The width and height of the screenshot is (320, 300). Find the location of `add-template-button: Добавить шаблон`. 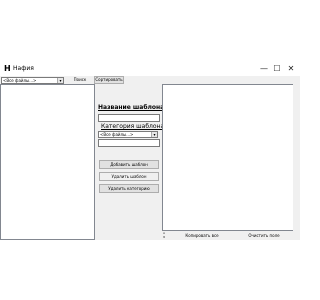

add-template-button: Добавить шаблон is located at coordinates (129, 164).